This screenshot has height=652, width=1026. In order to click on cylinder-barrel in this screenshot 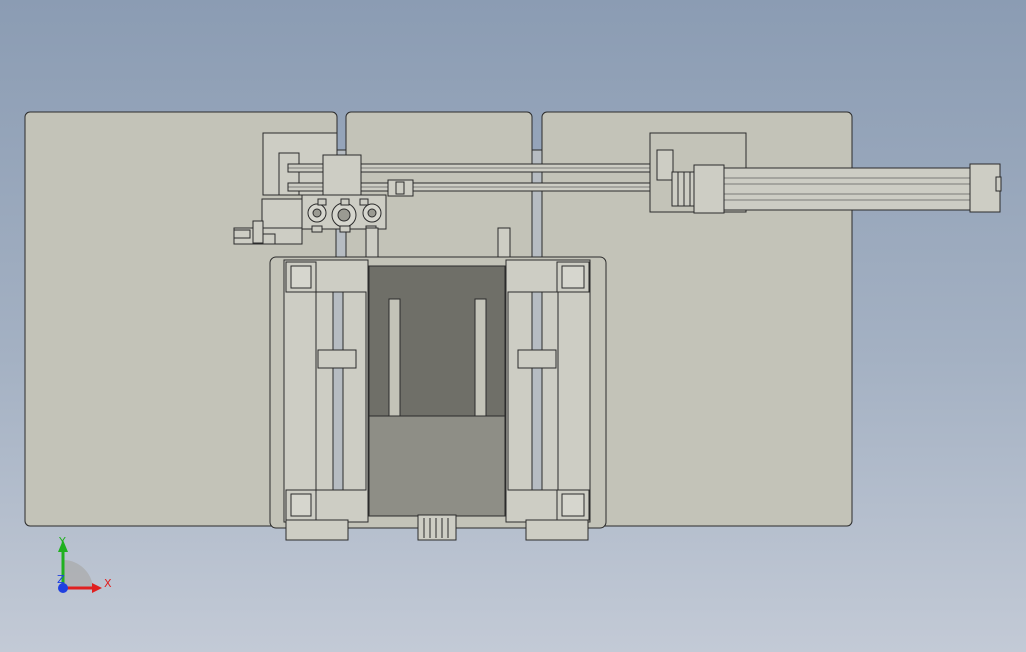, I will do `click(847, 189)`.